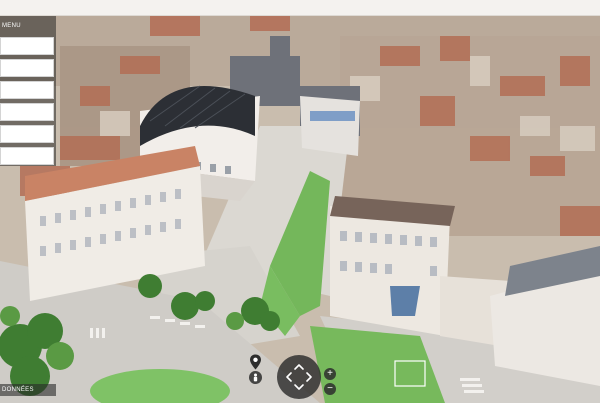 The image size is (600, 403). Describe the element at coordinates (255, 362) in the screenshot. I see `location-pin-icon` at that location.